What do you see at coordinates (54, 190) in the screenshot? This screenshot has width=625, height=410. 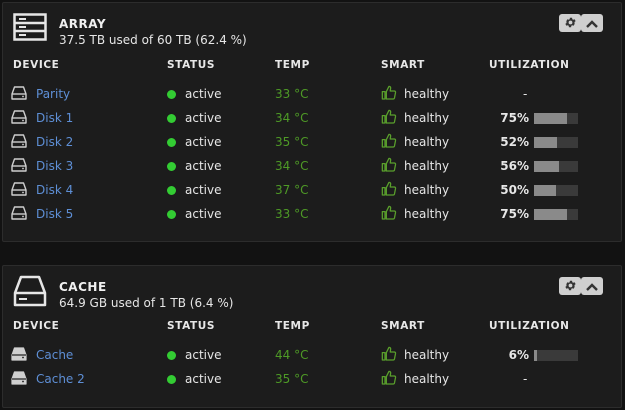 I see `device-link: Disk 4` at bounding box center [54, 190].